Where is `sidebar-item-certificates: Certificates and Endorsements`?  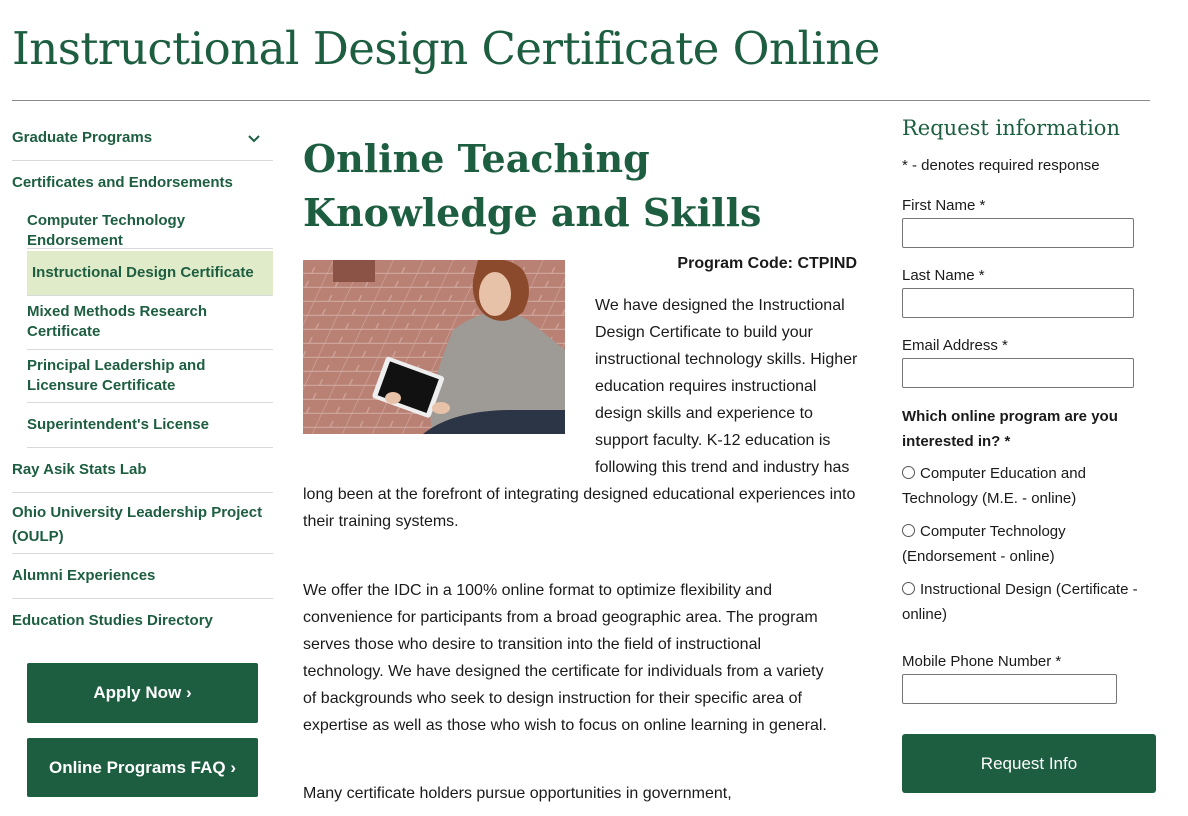
sidebar-item-certificates: Certificates and Endorsements is located at coordinates (142, 183).